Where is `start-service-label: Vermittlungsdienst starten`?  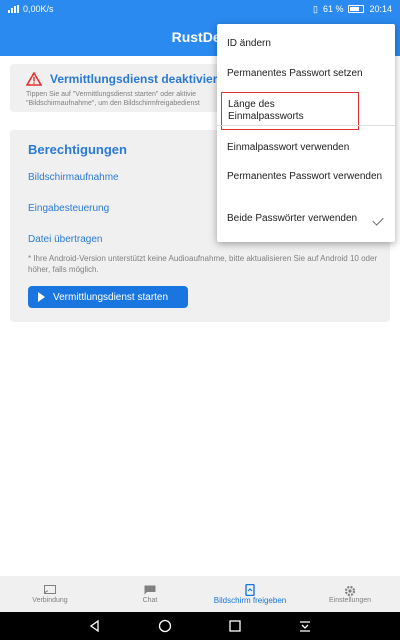
start-service-label: Vermittlungsdienst starten is located at coordinates (111, 297).